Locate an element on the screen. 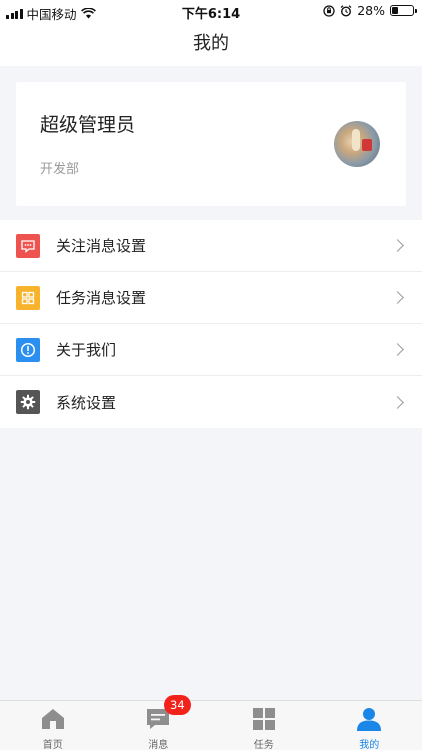 Image resolution: width=422 pixels, height=750 pixels. tab-tasks: 任务 is located at coordinates (264, 725).